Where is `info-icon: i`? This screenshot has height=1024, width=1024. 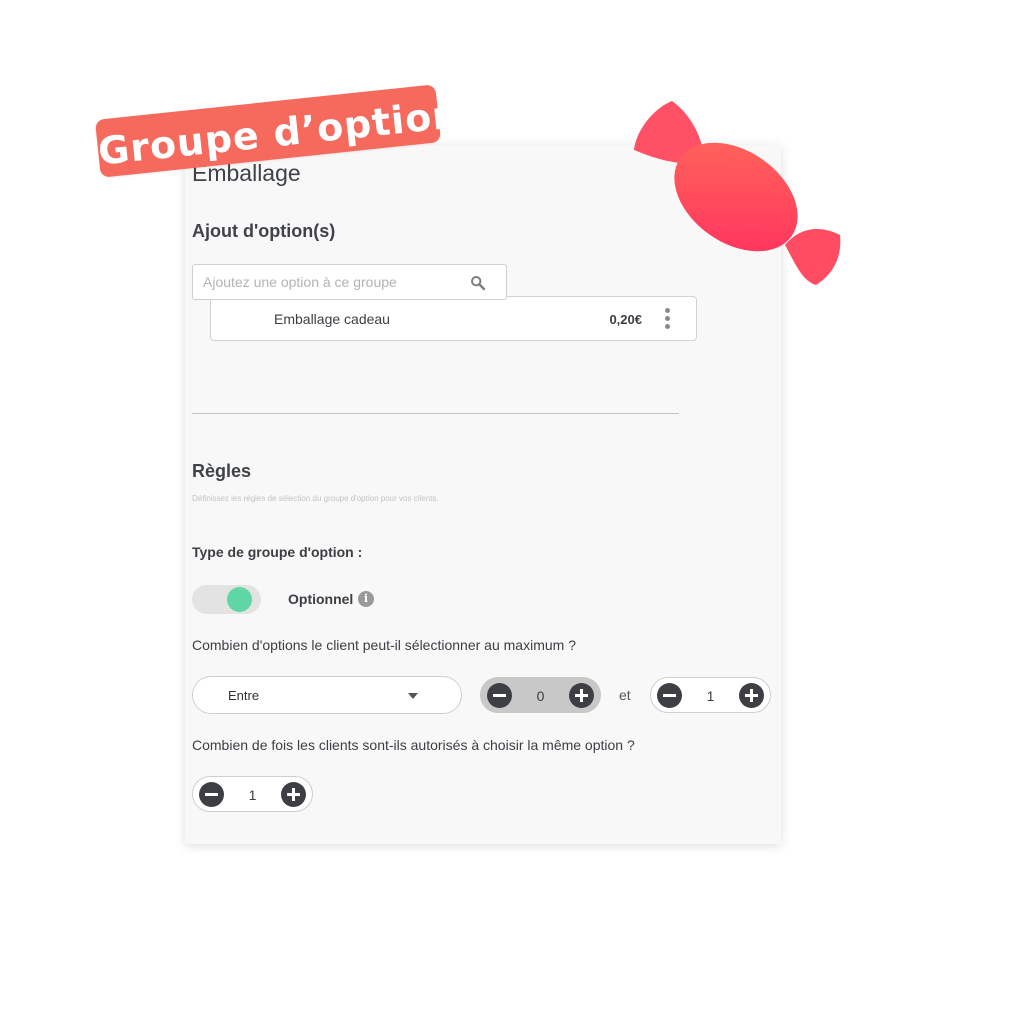
info-icon: i is located at coordinates (366, 599).